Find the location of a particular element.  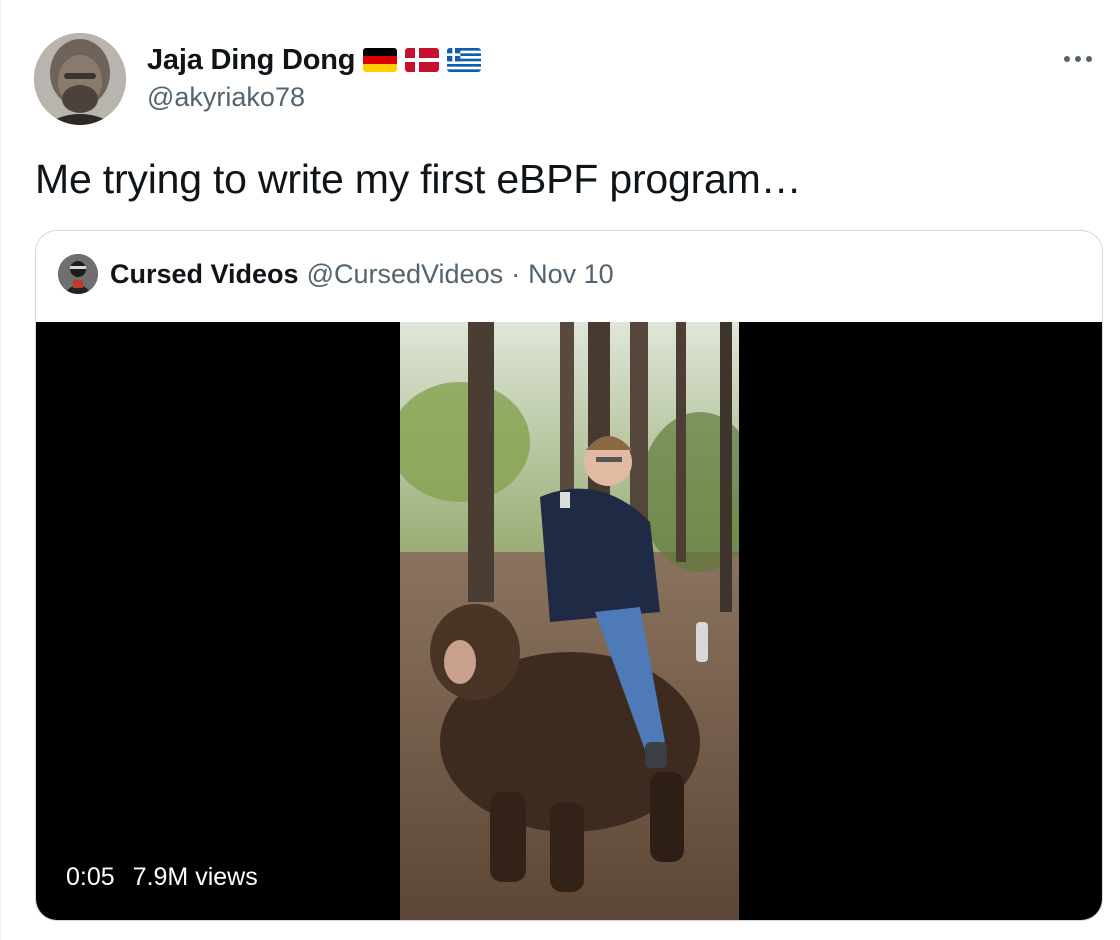

more-options-button is located at coordinates (1078, 59).